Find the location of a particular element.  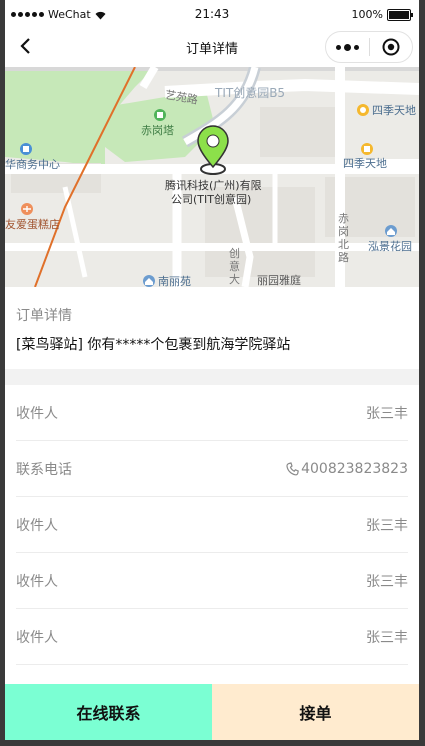

order-details-content: [菜鸟驿站] 你有*****个包裹到航海学院驿站 is located at coordinates (153, 345).